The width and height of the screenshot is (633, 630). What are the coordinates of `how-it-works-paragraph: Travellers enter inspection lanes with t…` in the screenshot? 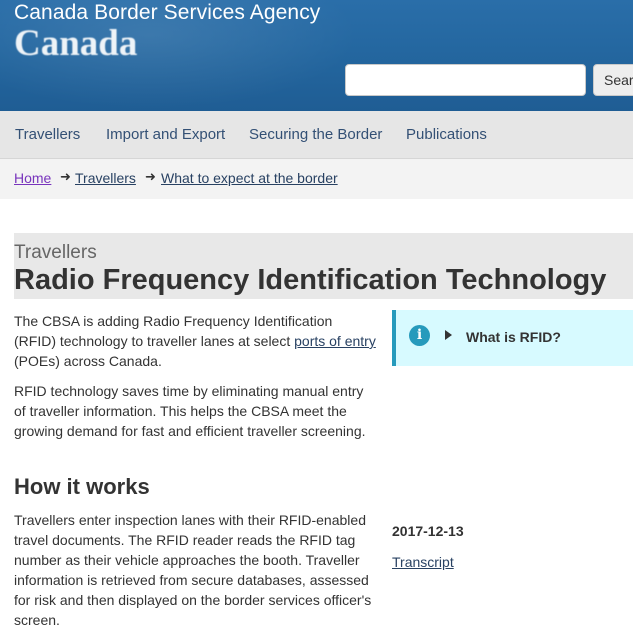 It's located at (193, 570).